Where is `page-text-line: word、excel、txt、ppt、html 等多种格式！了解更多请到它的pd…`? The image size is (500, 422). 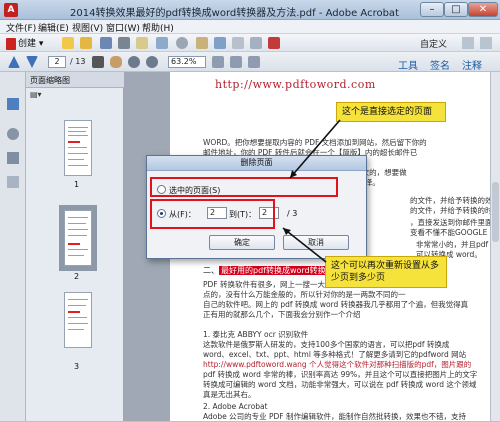 page-text-line: word、excel、txt、ppt、html 等多种格式！了解更多请到它的pd… is located at coordinates (335, 354).